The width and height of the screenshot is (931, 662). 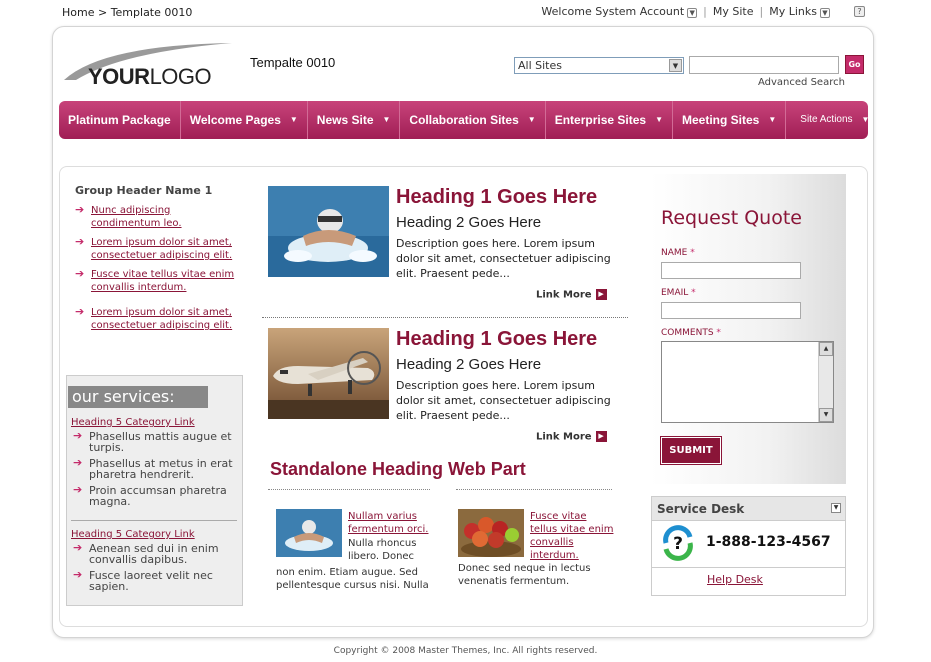 What do you see at coordinates (721, 120) in the screenshot?
I see `nav-label: Meeting Sites` at bounding box center [721, 120].